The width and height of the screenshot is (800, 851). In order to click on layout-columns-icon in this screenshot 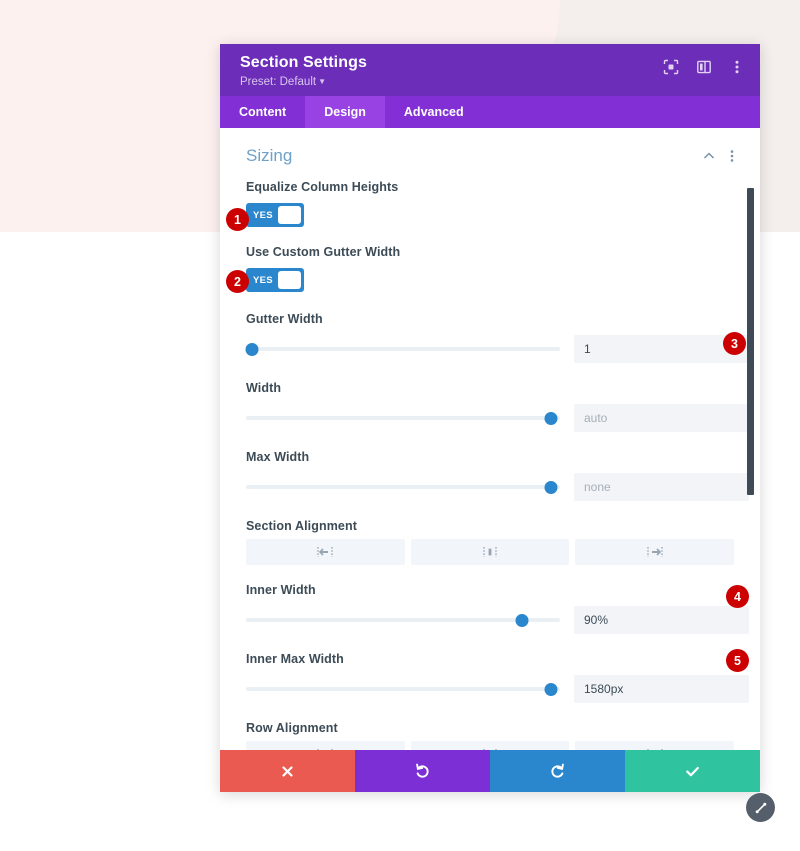, I will do `click(704, 67)`.